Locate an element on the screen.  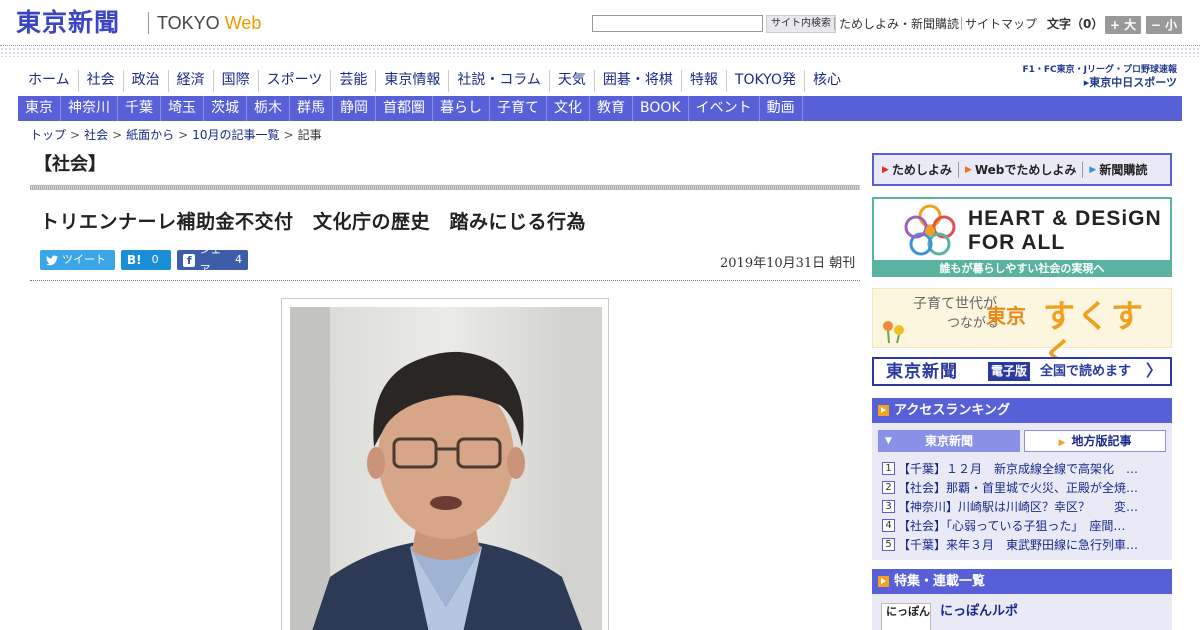
sub-nav-item: 暮らし is located at coordinates (461, 108).